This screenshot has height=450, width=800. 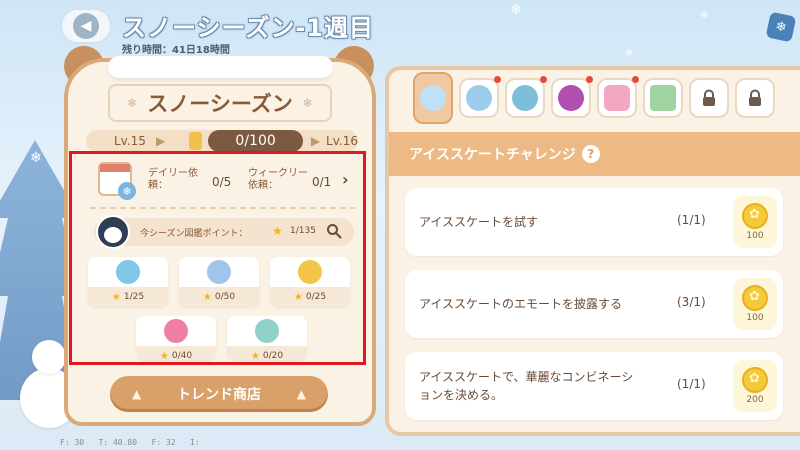 What do you see at coordinates (691, 302) in the screenshot?
I see `task-count: (3/1)` at bounding box center [691, 302].